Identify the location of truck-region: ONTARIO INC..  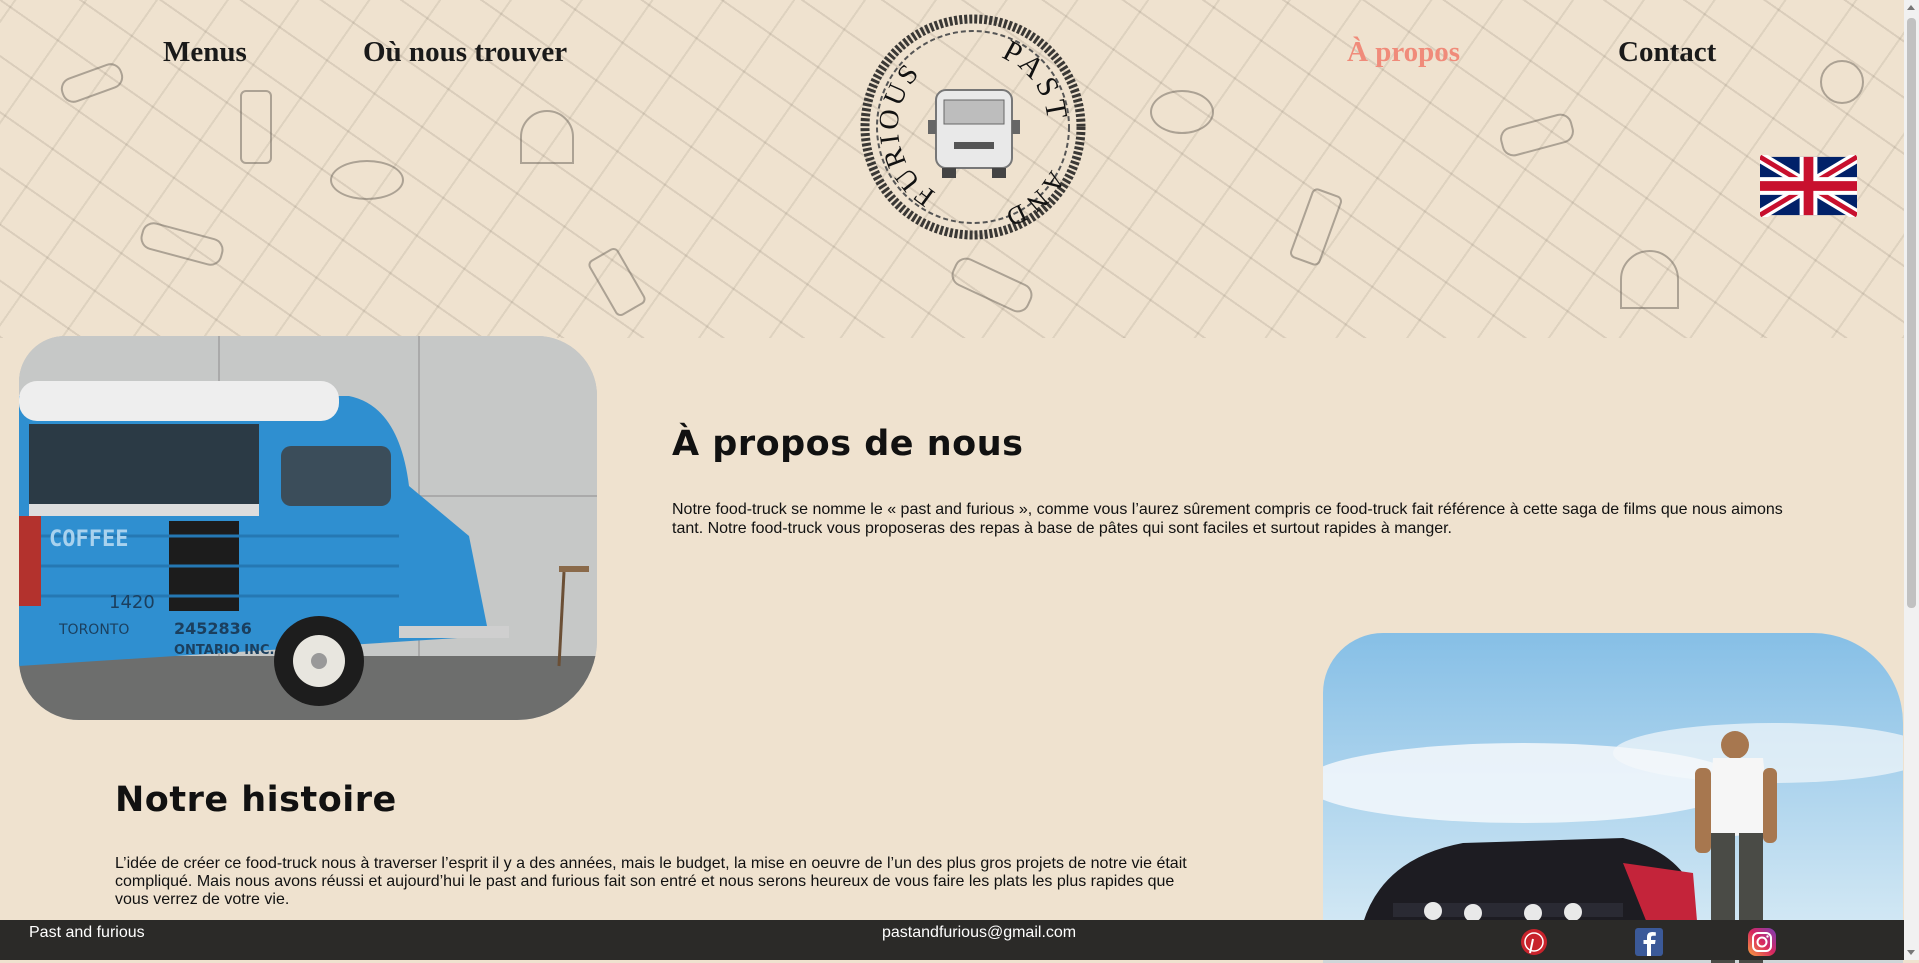
(224, 650).